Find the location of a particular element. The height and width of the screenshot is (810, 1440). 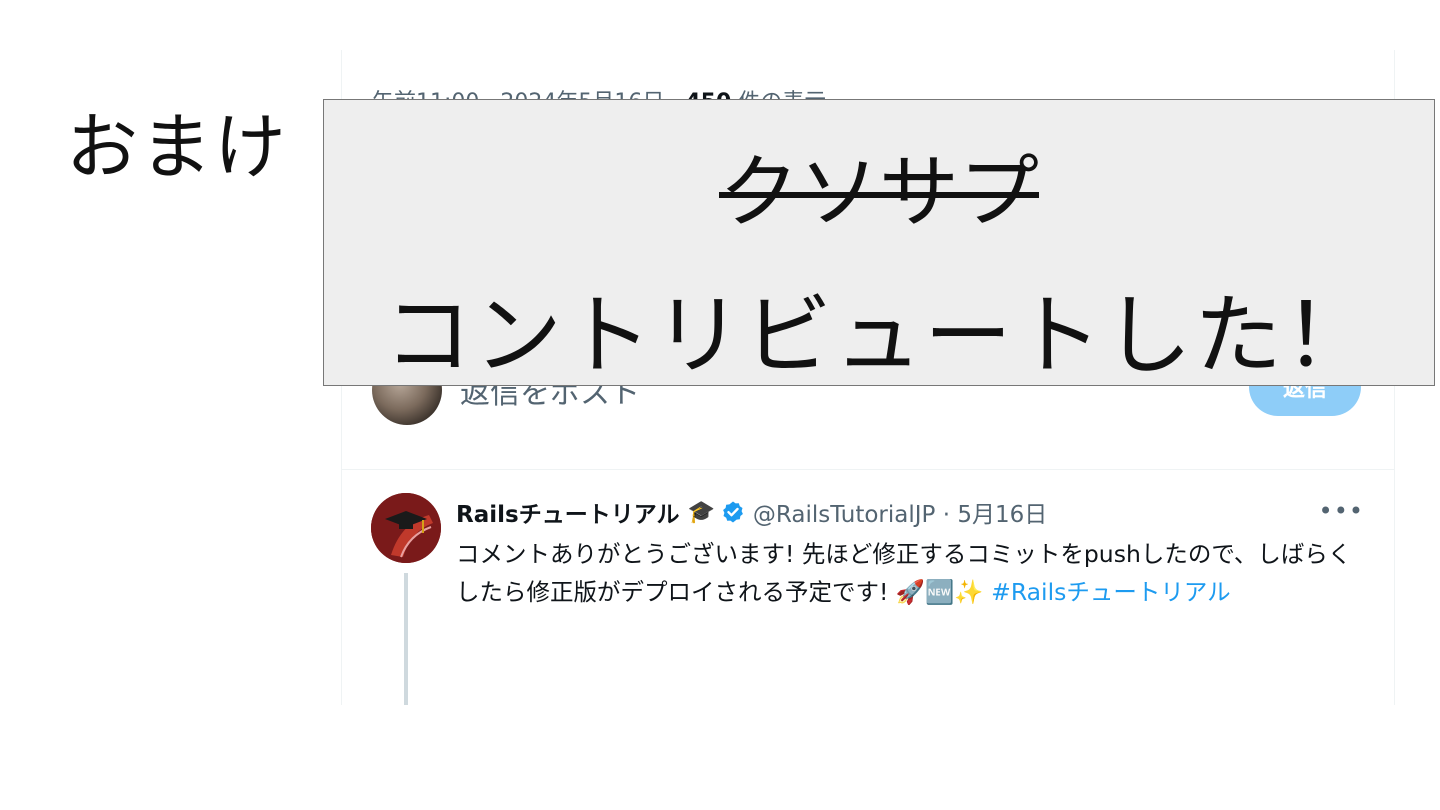

struck-through-text: クソサプ is located at coordinates (879, 192).